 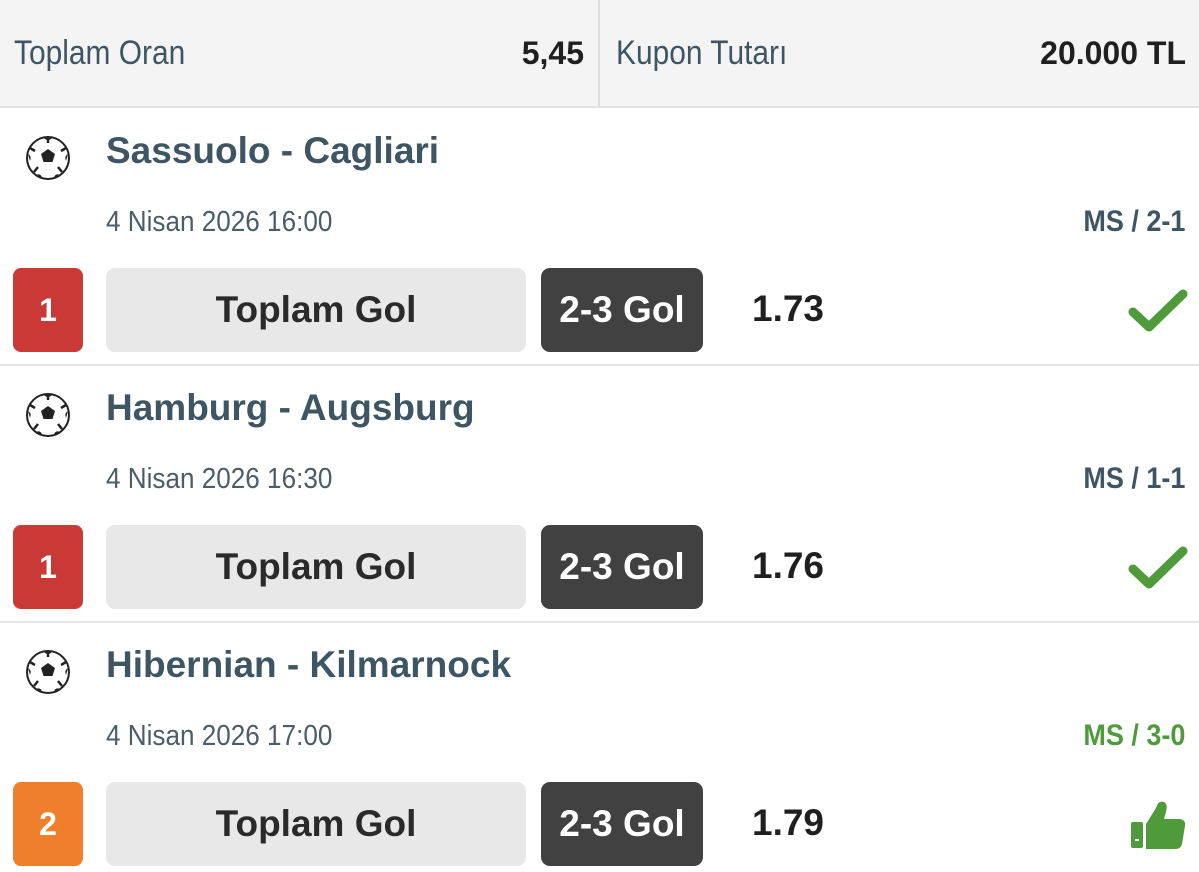 I want to click on match-teams: Sassuolo - Cagliari, so click(x=273, y=150).